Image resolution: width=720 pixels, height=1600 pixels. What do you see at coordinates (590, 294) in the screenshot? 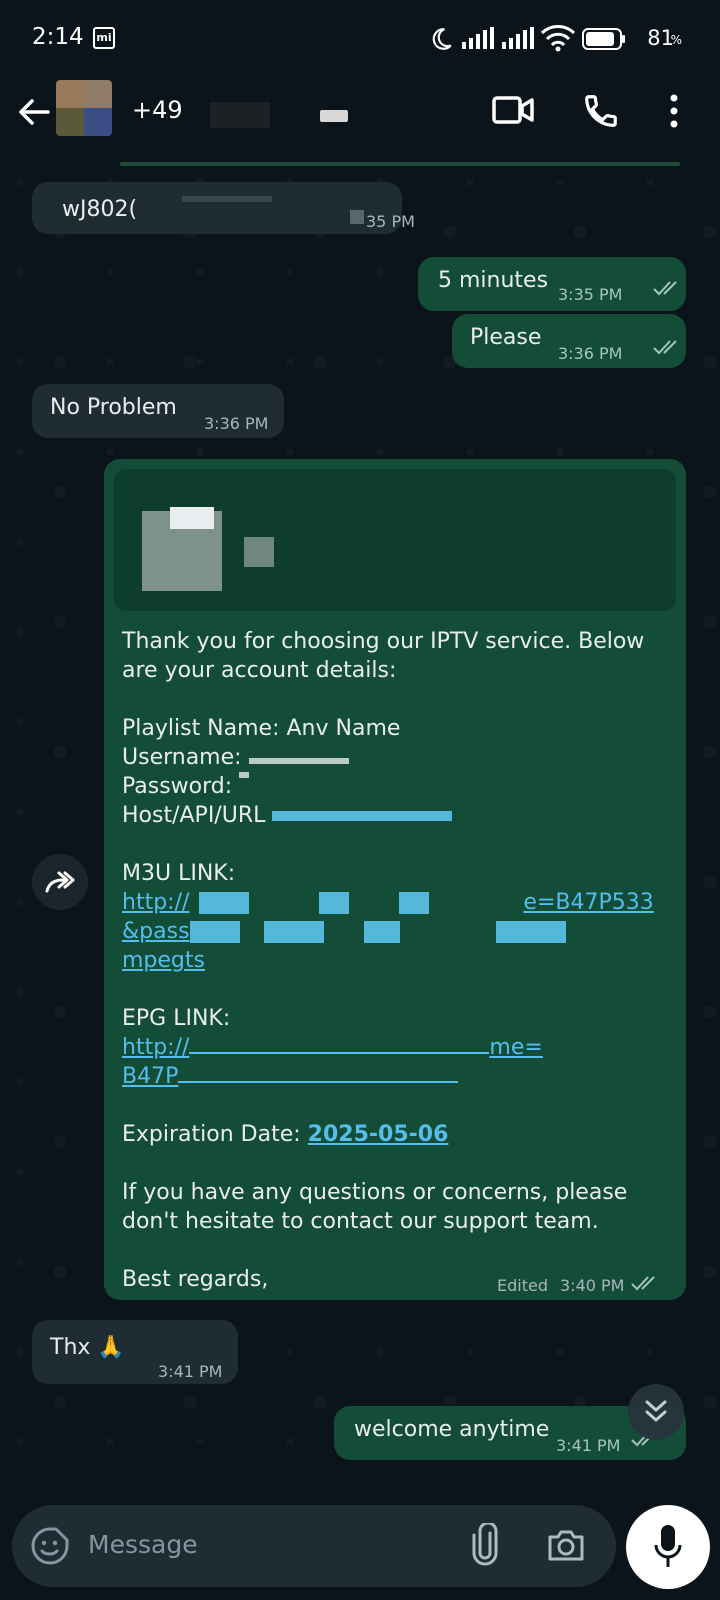
I see `message-time: 3:35 PM` at bounding box center [590, 294].